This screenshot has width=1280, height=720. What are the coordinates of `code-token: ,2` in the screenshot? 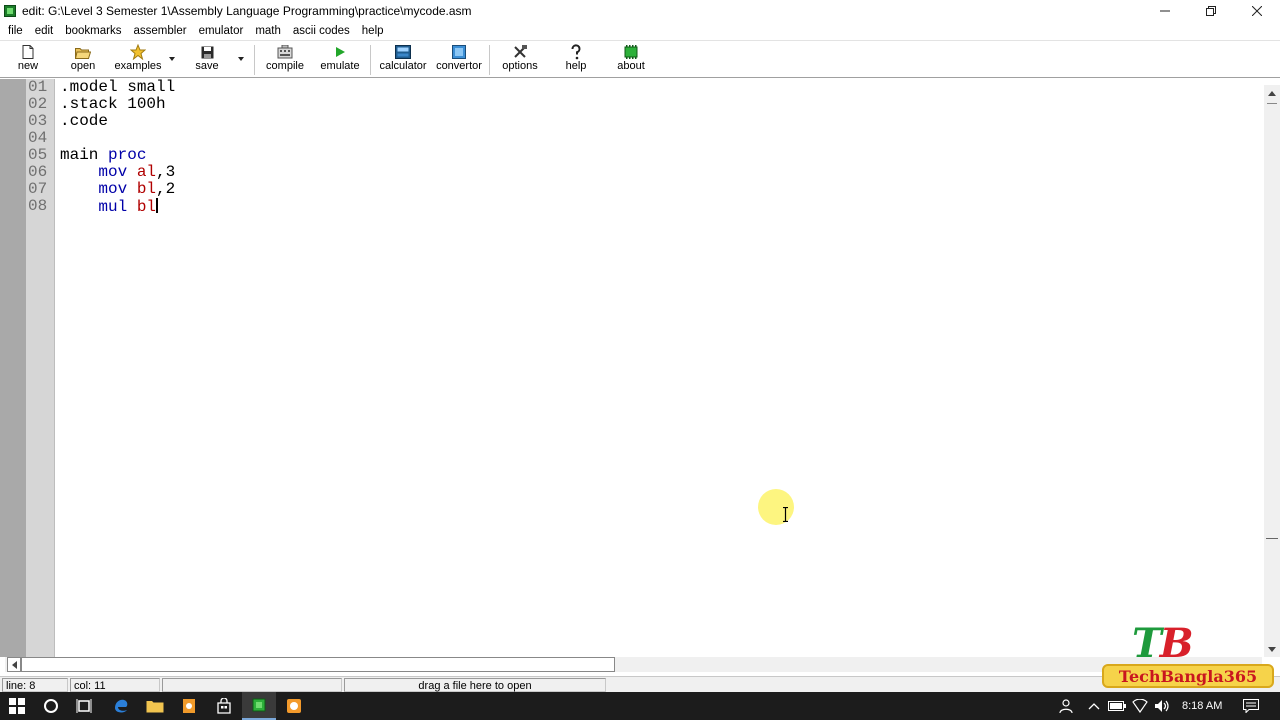 It's located at (166, 189).